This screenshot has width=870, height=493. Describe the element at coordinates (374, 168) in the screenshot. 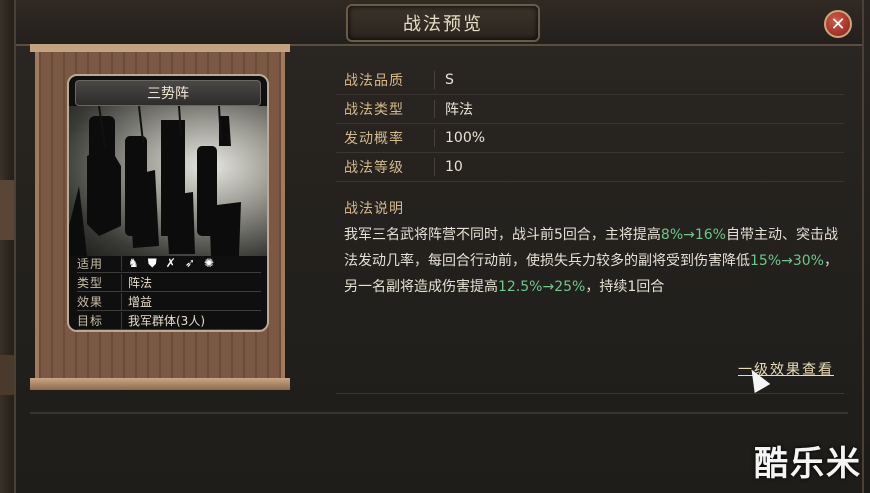

I see `stat-key: 战法等级` at that location.